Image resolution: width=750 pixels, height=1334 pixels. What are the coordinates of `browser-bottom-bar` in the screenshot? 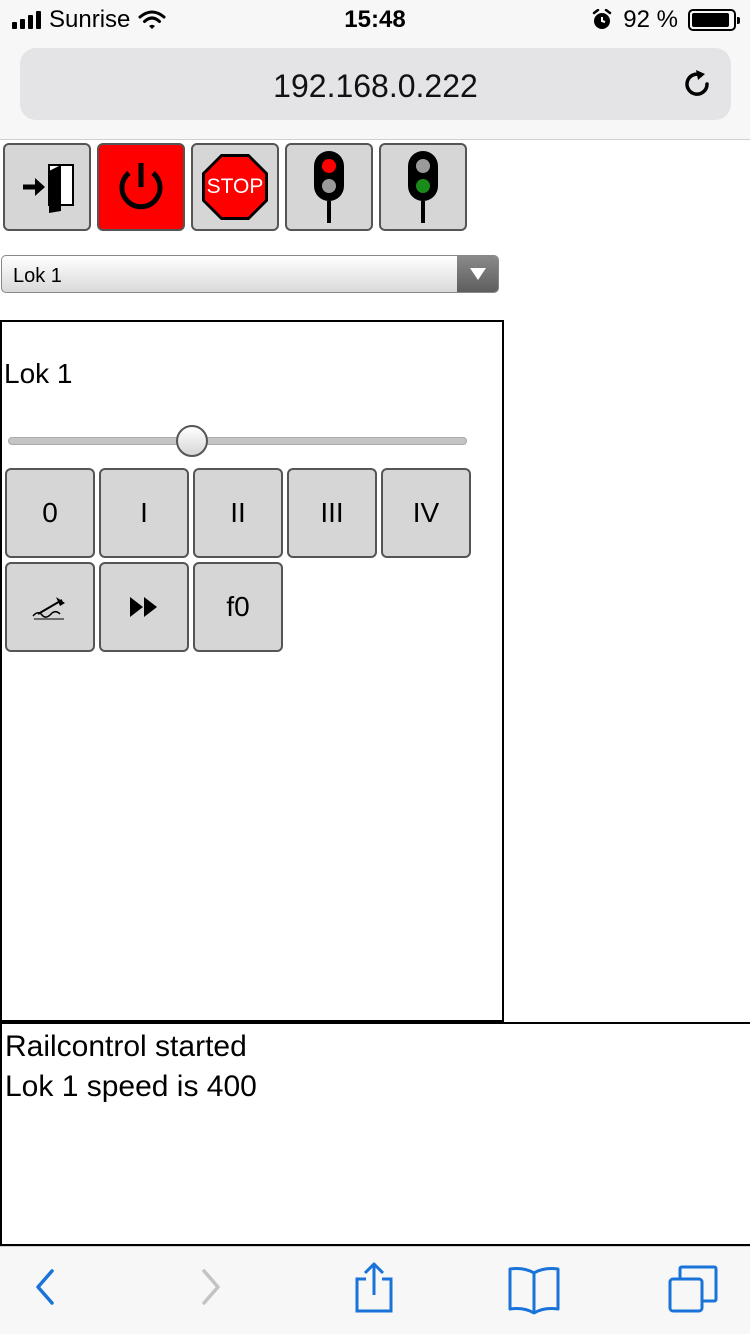 It's located at (375, 1290).